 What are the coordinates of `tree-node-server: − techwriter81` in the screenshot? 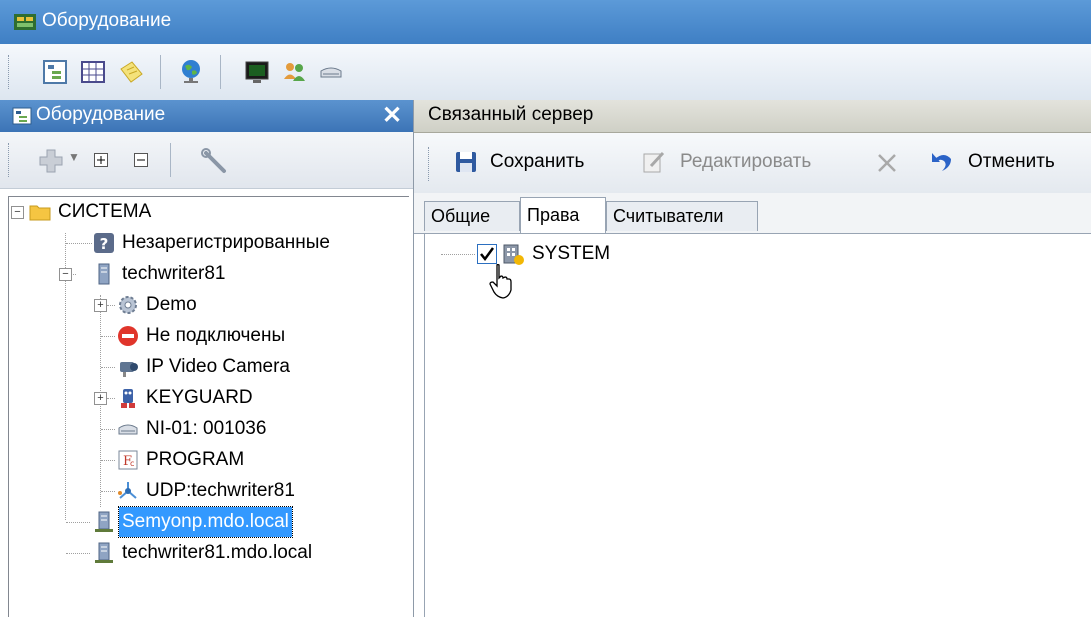 It's located at (204, 274).